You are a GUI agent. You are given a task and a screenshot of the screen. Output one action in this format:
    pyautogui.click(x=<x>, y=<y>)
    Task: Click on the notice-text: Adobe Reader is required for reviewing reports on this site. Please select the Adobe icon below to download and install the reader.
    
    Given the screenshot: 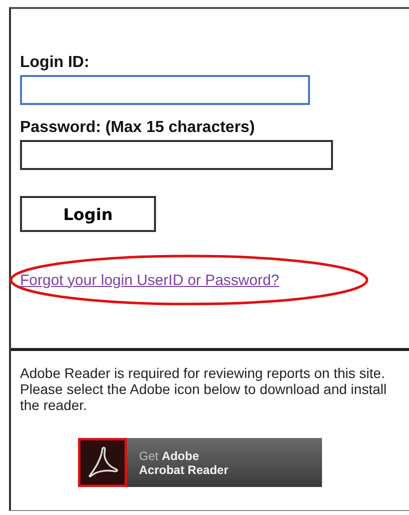 What is the action you would take?
    pyautogui.click(x=204, y=389)
    